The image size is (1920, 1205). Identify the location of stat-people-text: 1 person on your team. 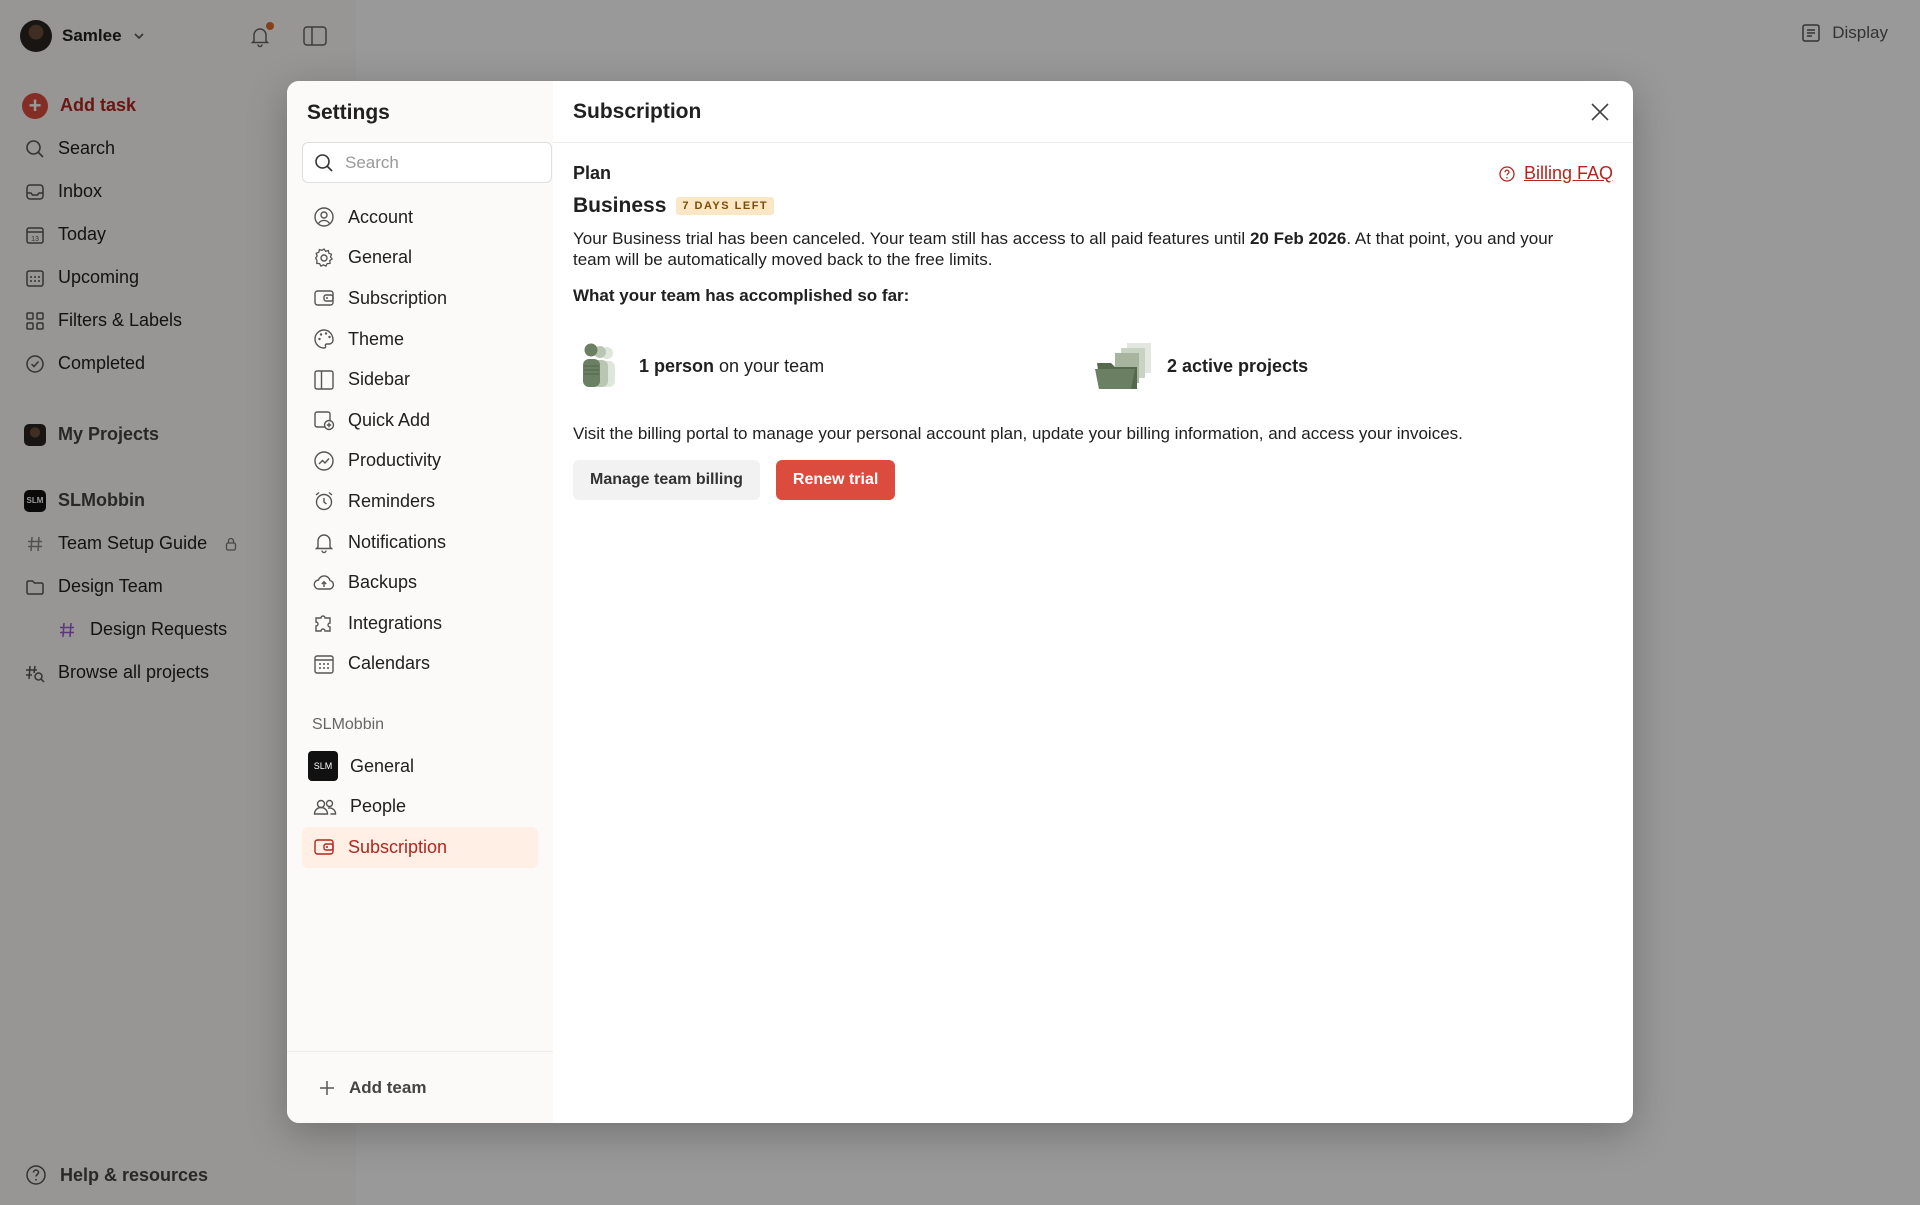
(731, 366).